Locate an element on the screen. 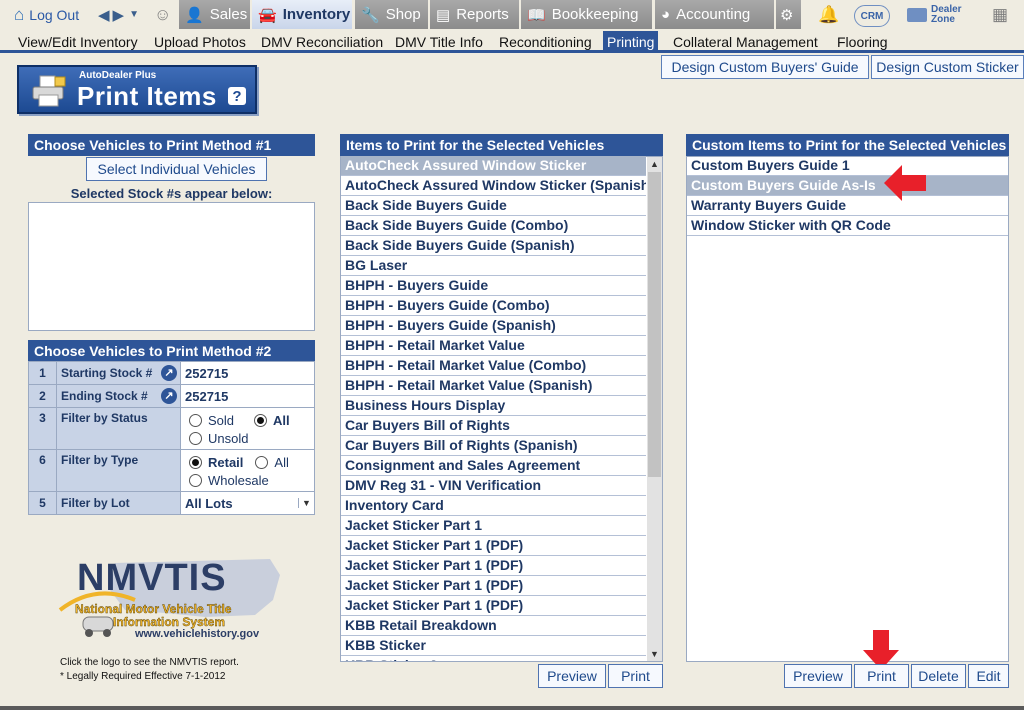  items-preview-button: Preview is located at coordinates (572, 676).